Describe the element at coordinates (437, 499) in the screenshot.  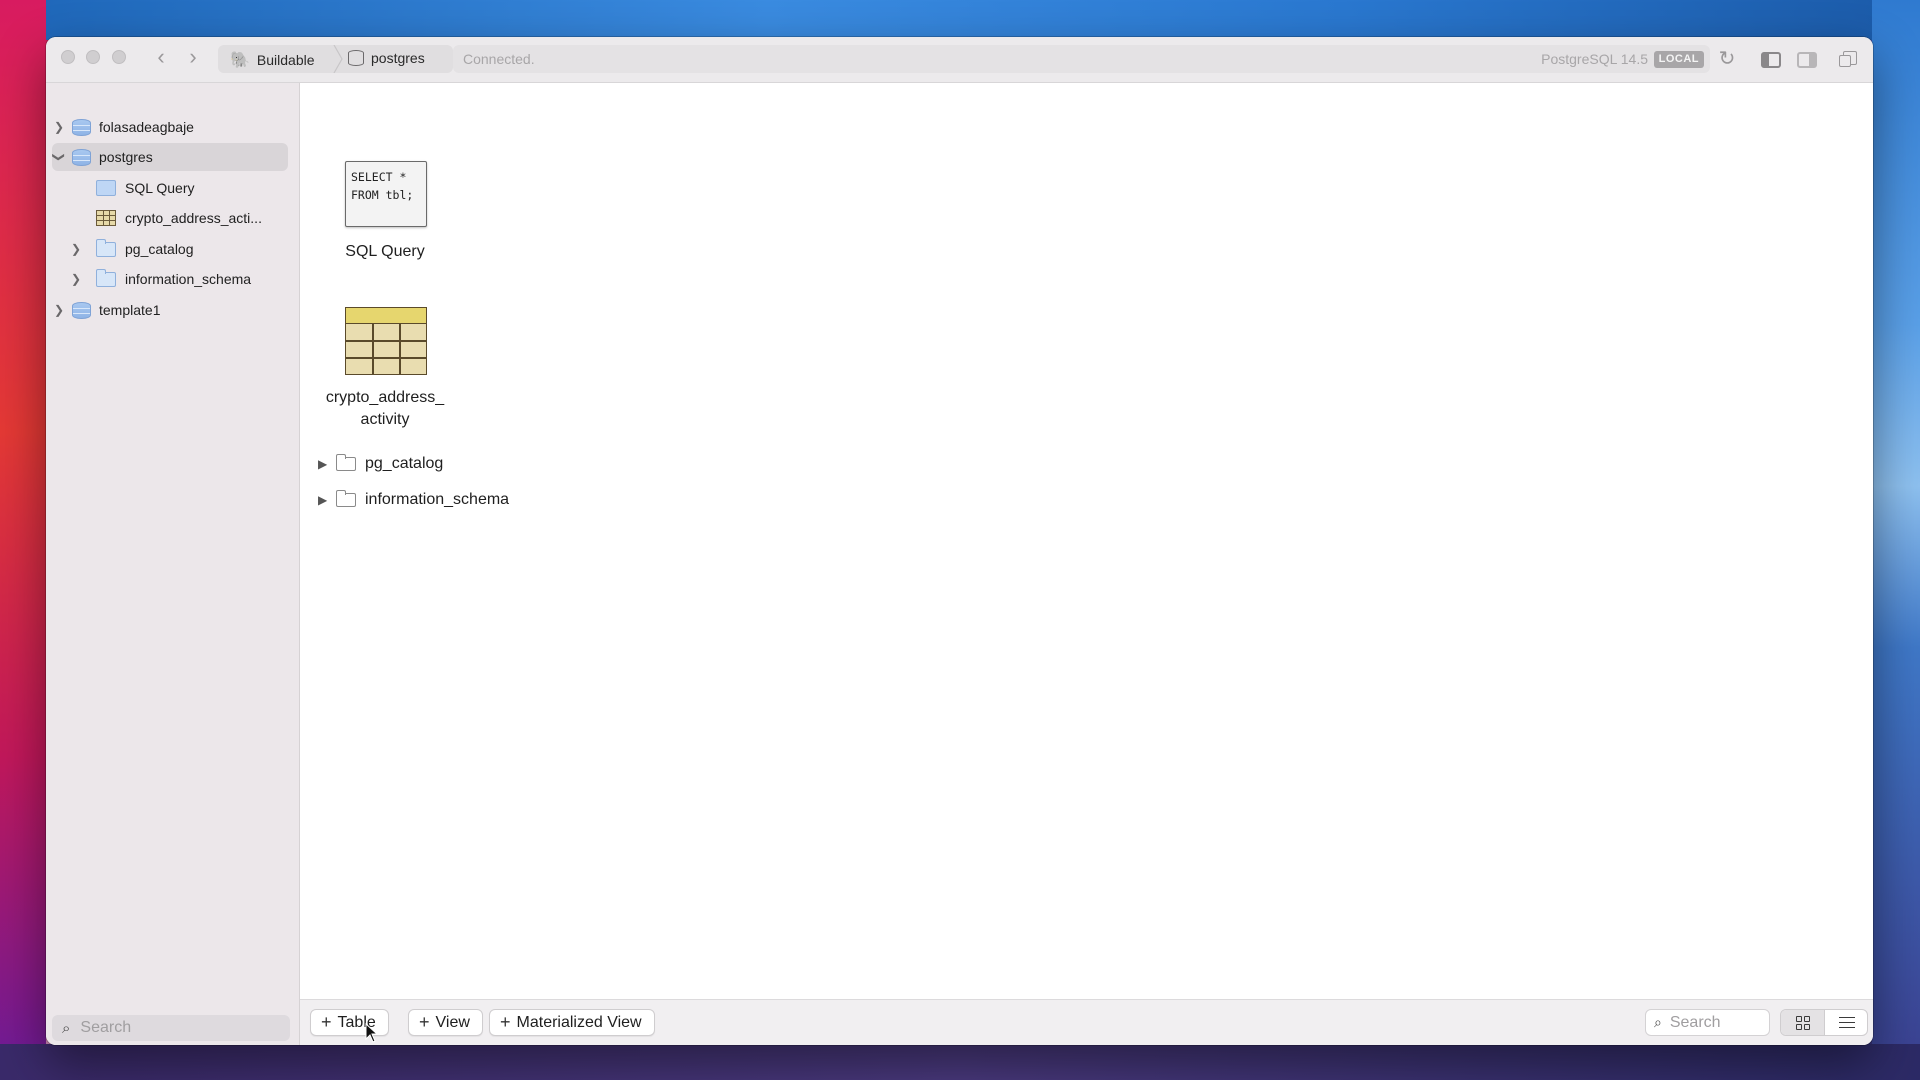
I see `schema-label: information_schema` at that location.